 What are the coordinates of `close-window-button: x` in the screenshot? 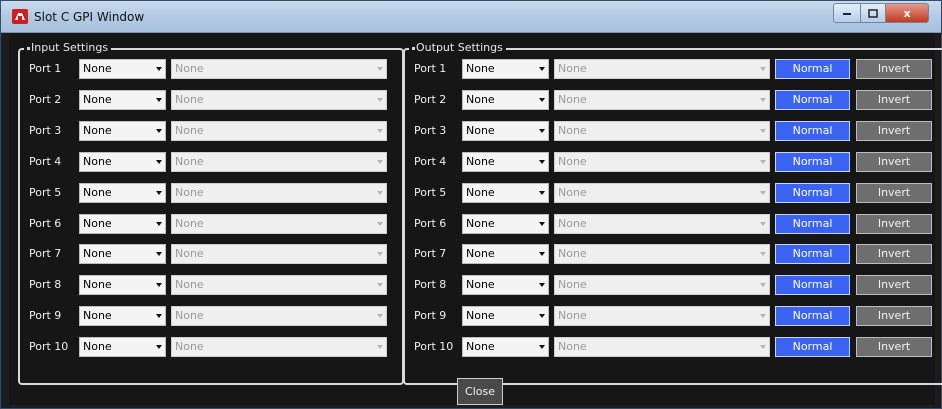 It's located at (907, 13).